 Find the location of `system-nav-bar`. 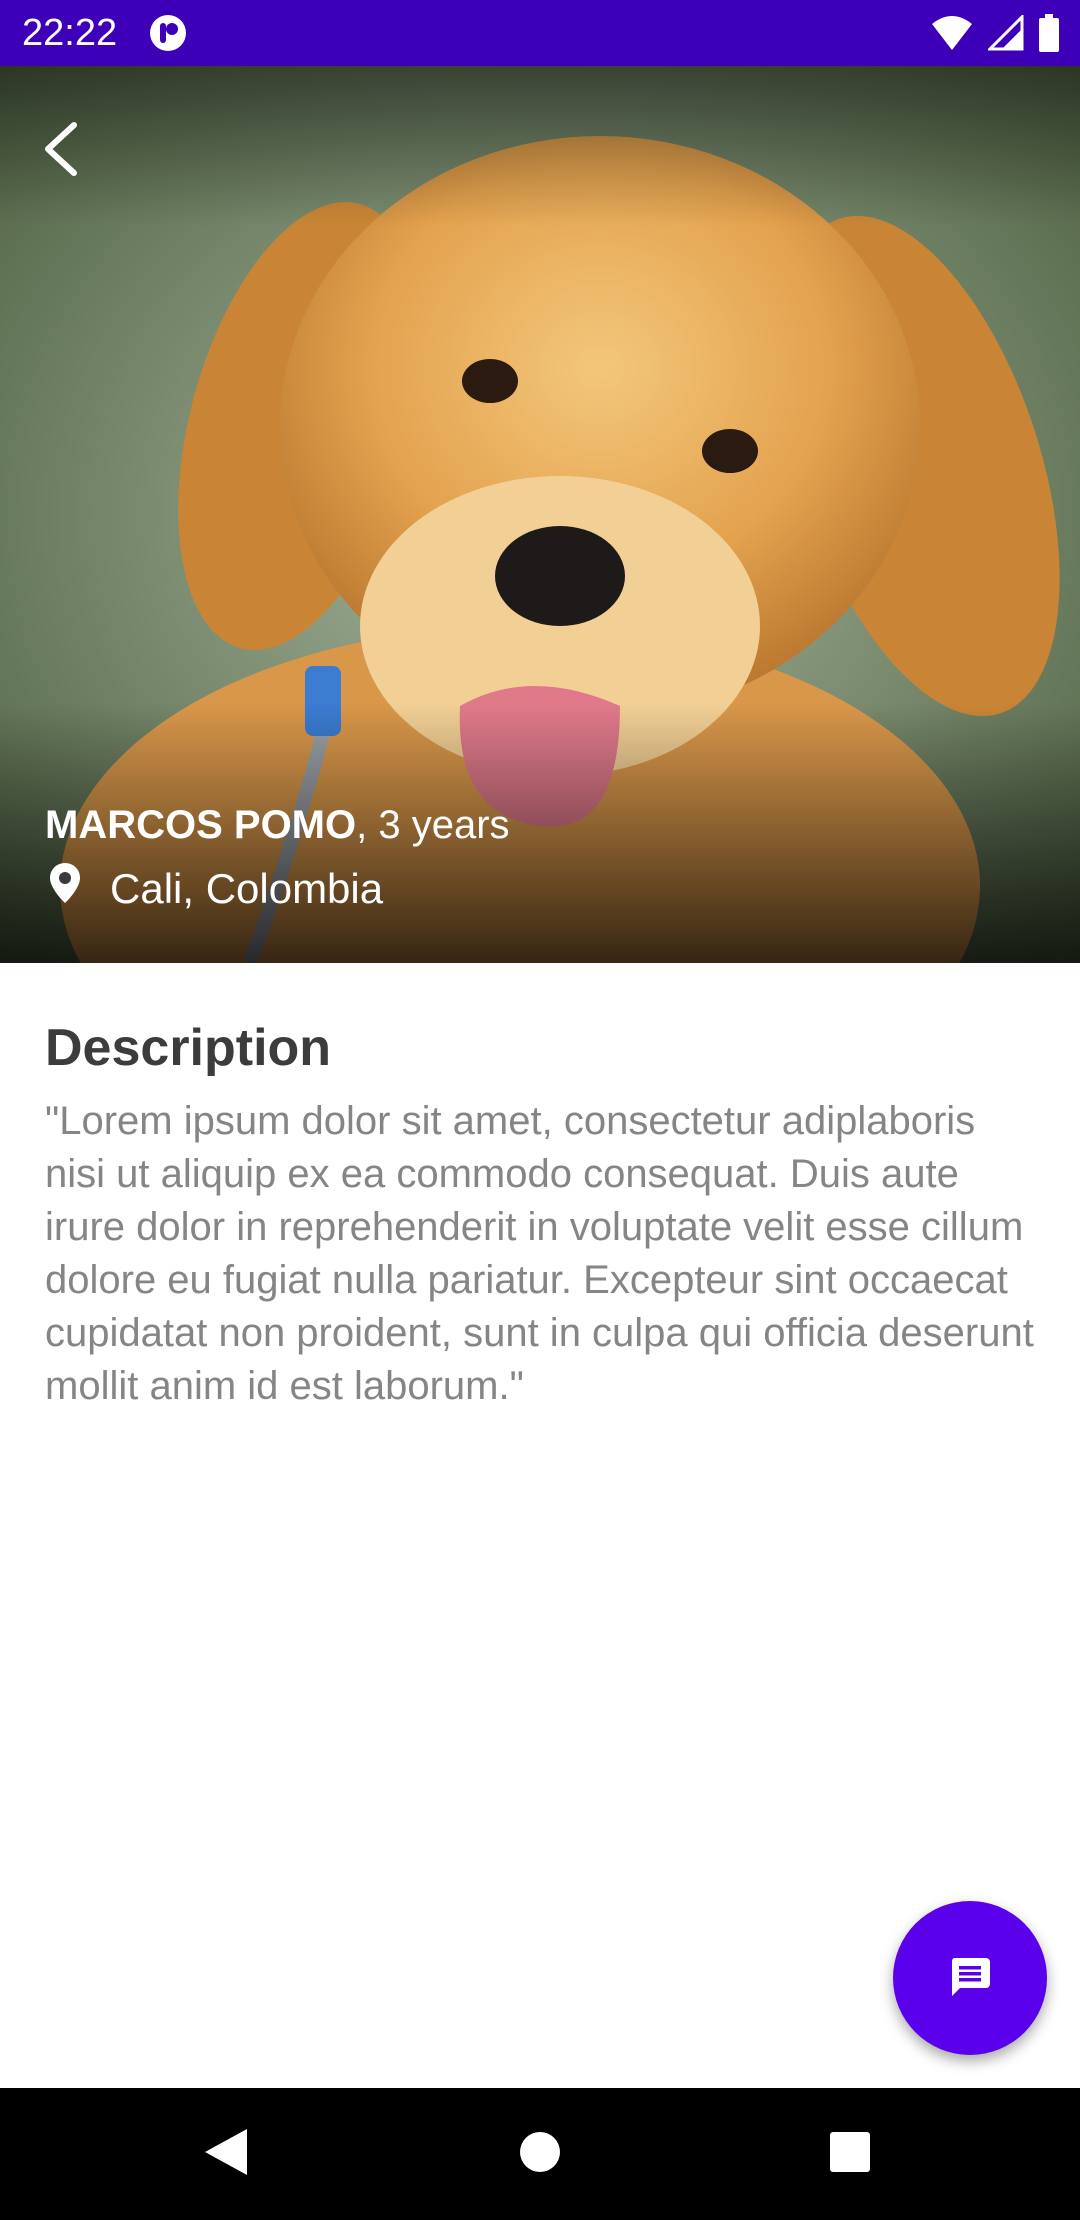

system-nav-bar is located at coordinates (540, 2154).